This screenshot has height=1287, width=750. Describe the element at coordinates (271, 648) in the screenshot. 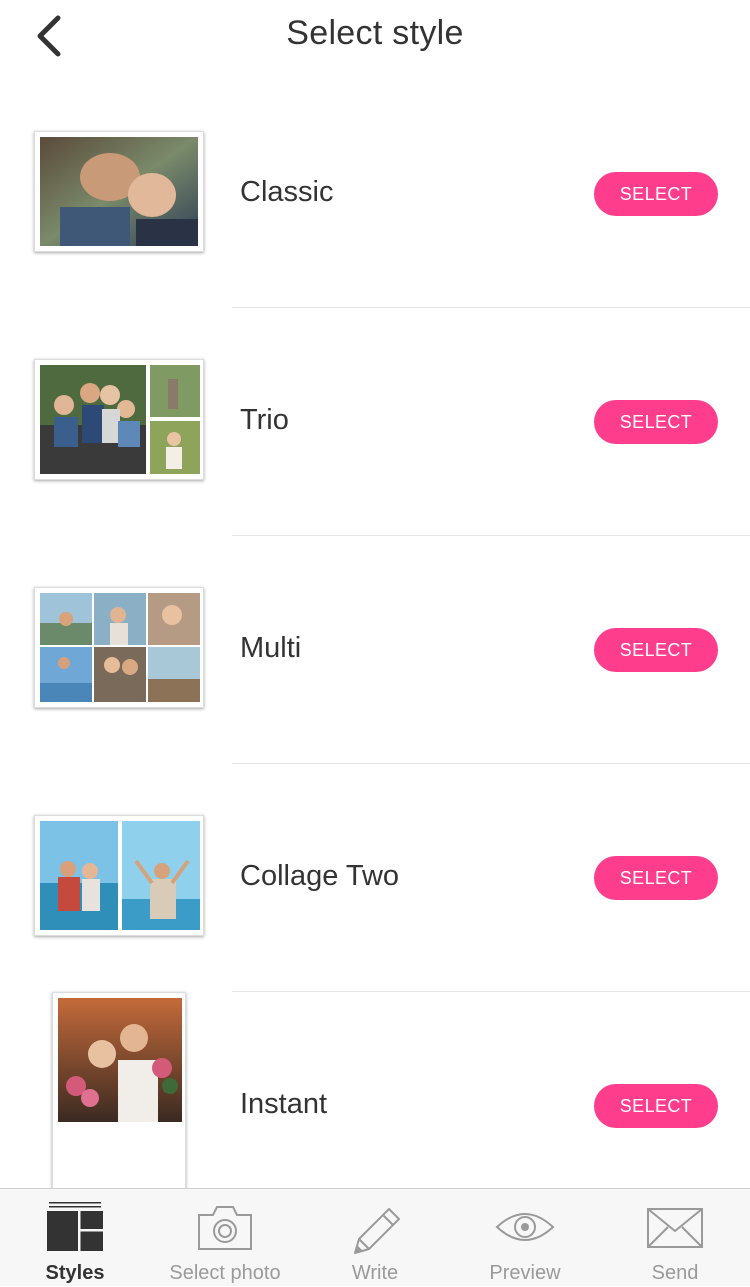

I see `style-name: Multi` at that location.